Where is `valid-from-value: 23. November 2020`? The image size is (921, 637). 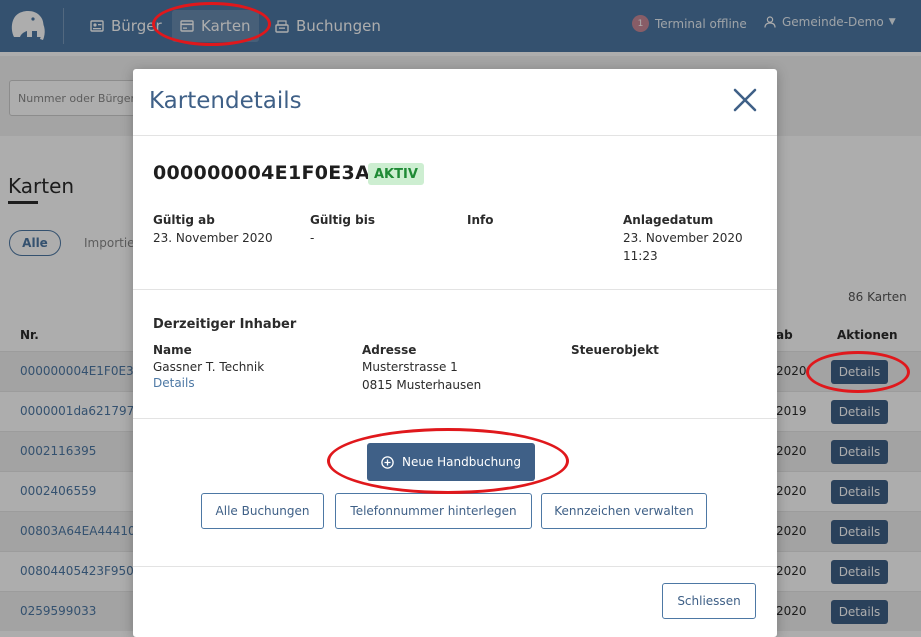
valid-from-value: 23. November 2020 is located at coordinates (213, 238).